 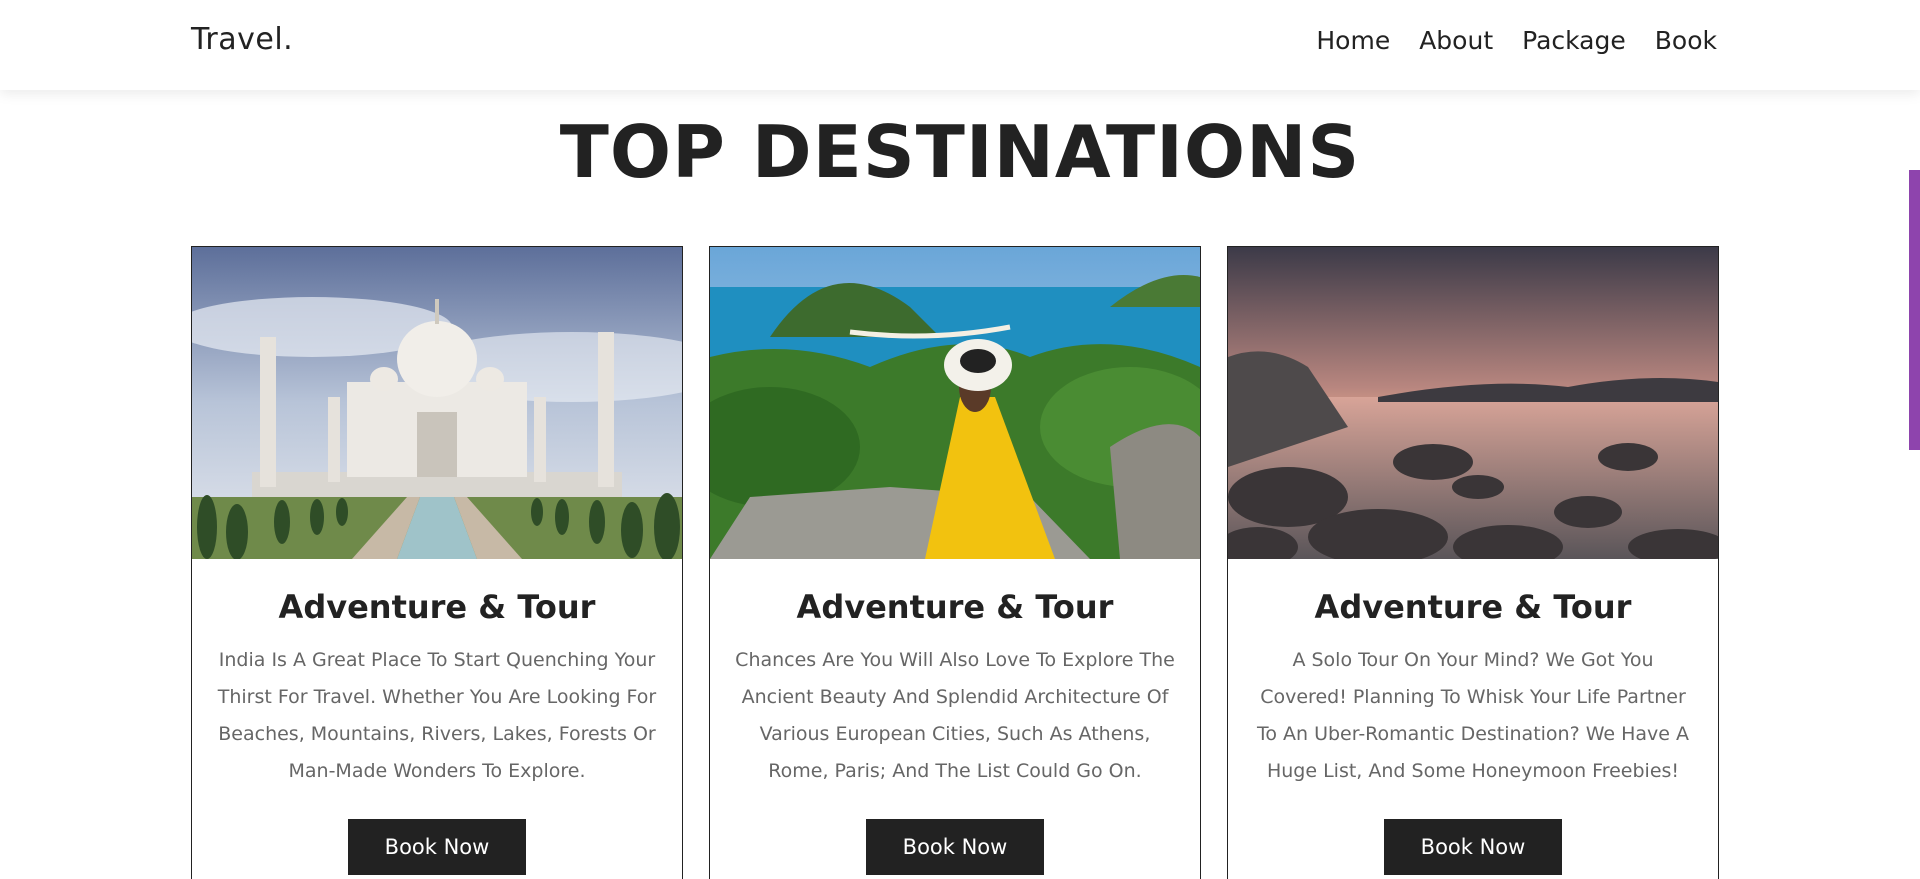 What do you see at coordinates (960, 45) in the screenshot?
I see `navbar: Travel. Home About Package Book` at bounding box center [960, 45].